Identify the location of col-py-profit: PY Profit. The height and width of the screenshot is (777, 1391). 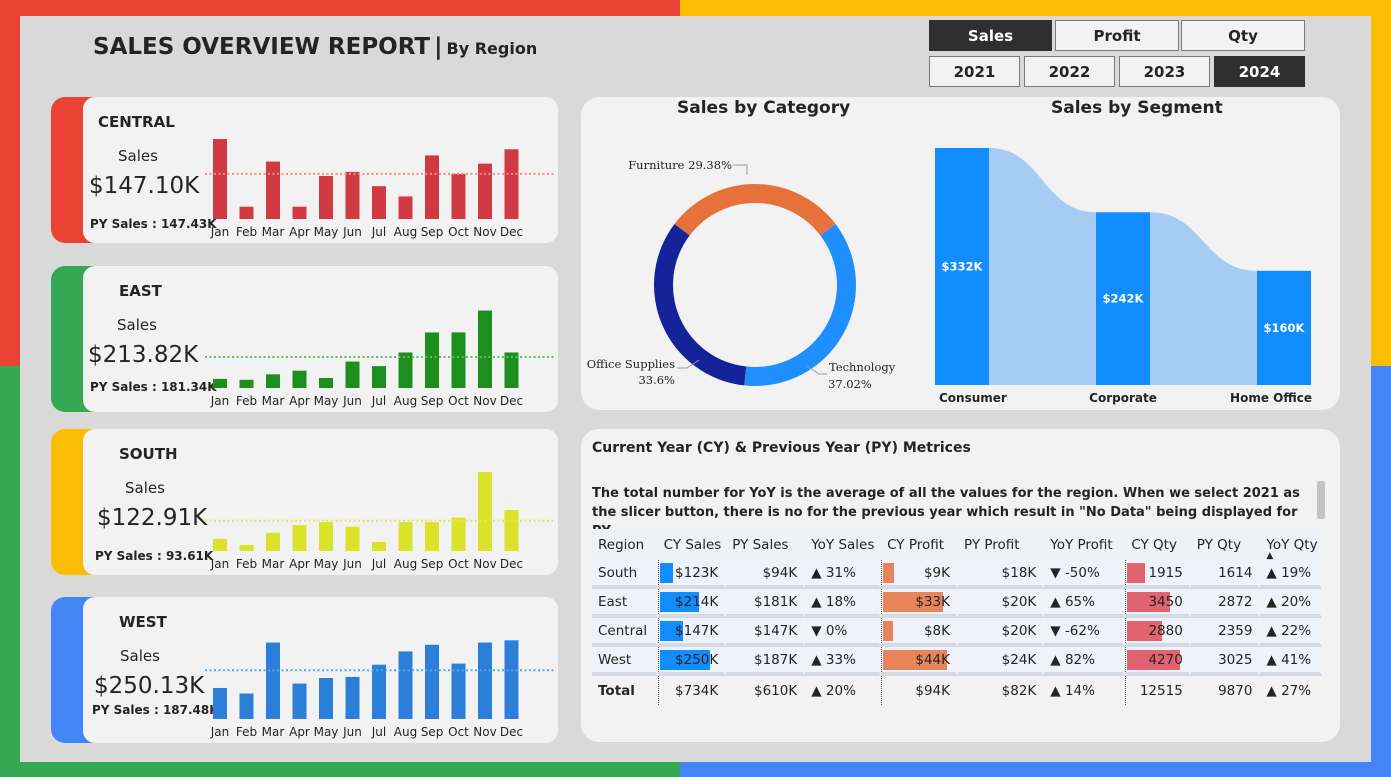
(1001, 544).